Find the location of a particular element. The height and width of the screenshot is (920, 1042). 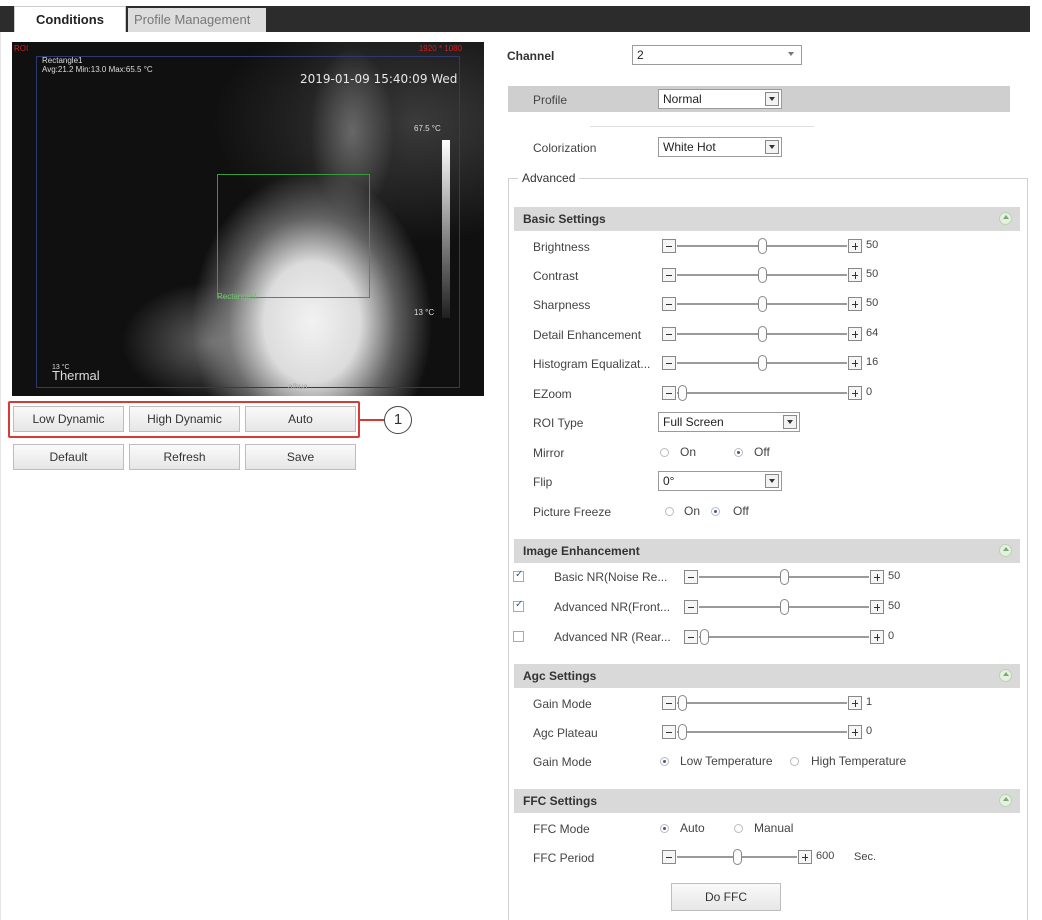

temp-scale-max: 67.5 °C is located at coordinates (427, 128).